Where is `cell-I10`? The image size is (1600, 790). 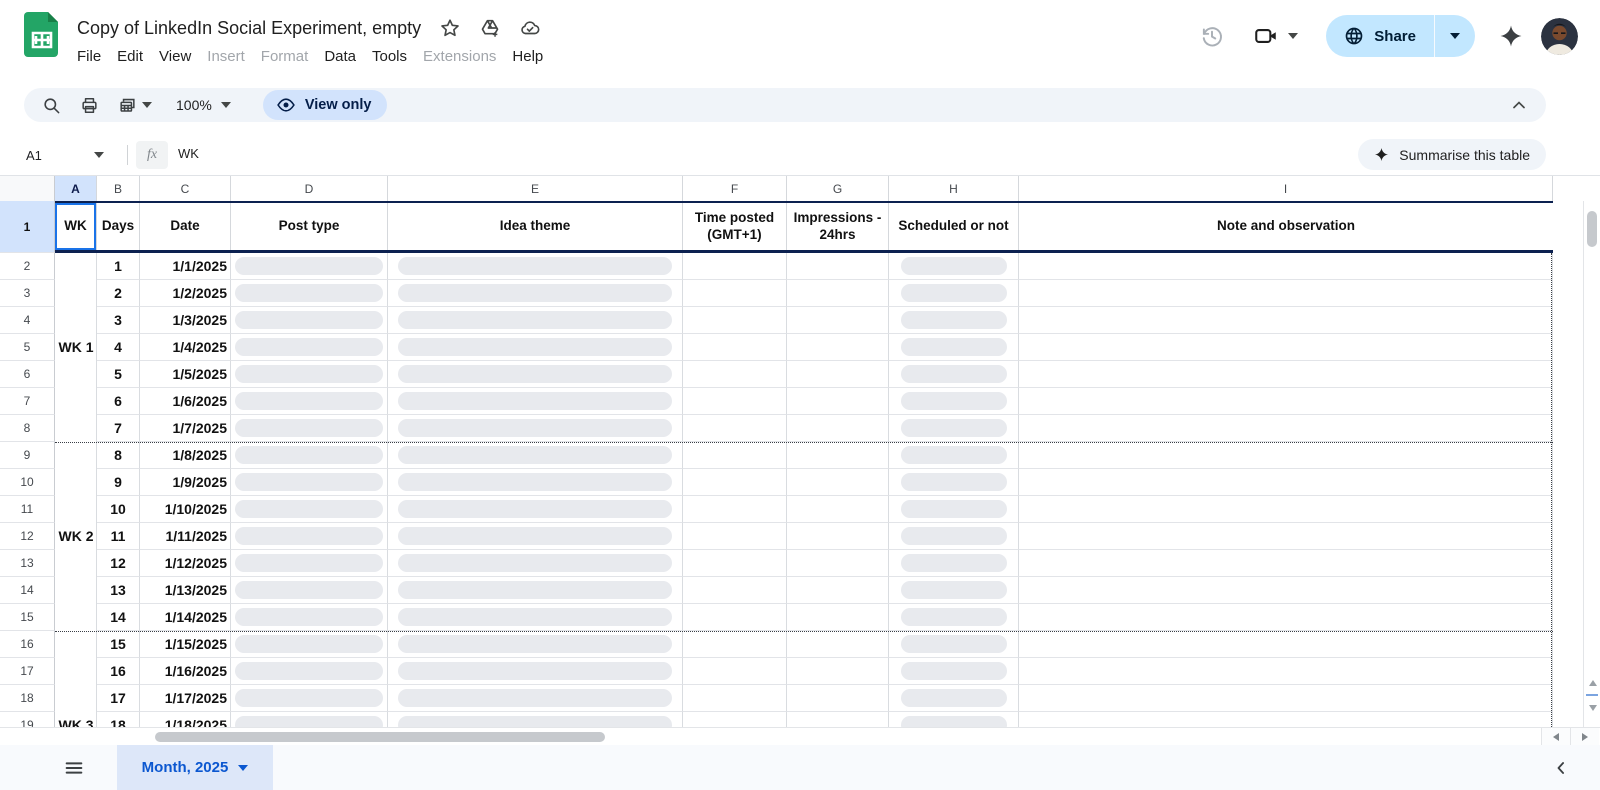 cell-I10 is located at coordinates (1286, 482).